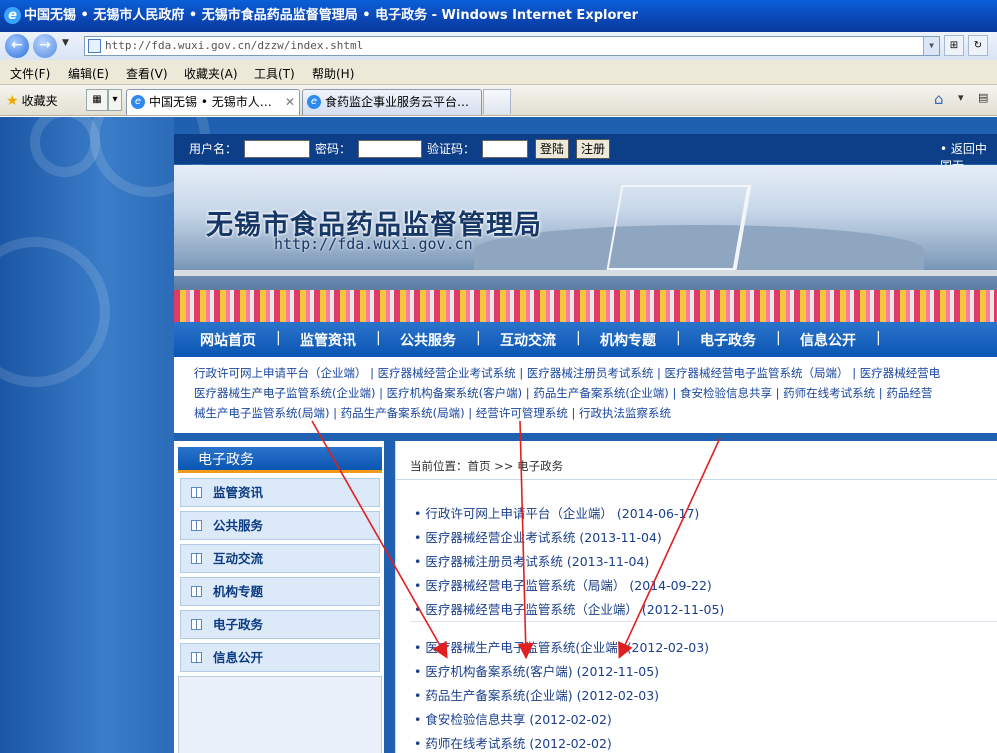 The image size is (997, 753). I want to click on list-item: • 行政许可网上申请平台（企业端） (2014-06-17), so click(556, 512).